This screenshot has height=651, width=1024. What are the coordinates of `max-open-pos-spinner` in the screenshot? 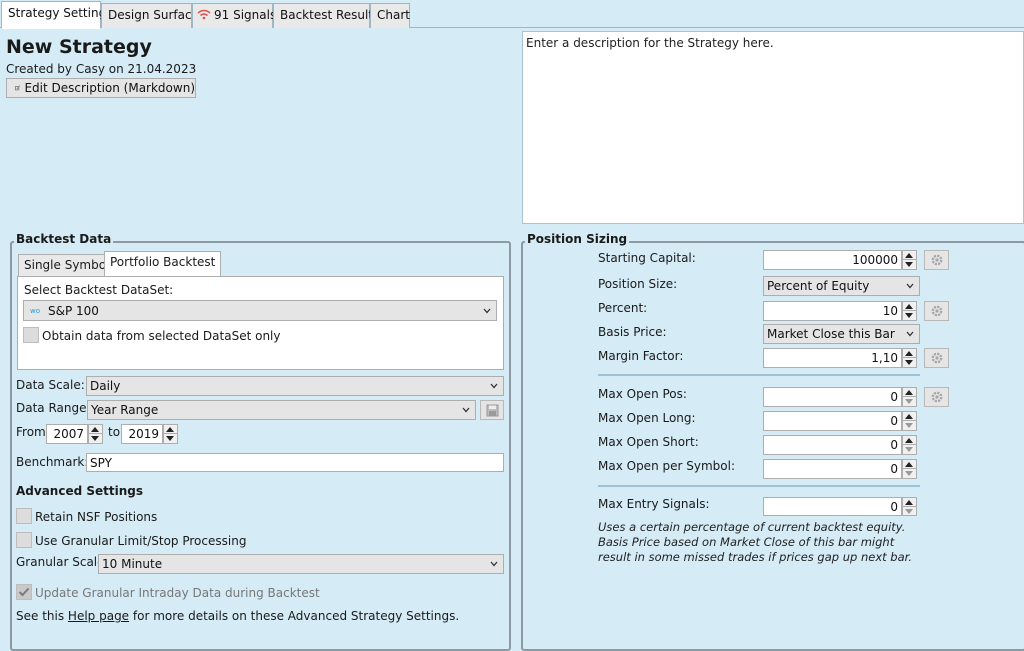 It's located at (909, 397).